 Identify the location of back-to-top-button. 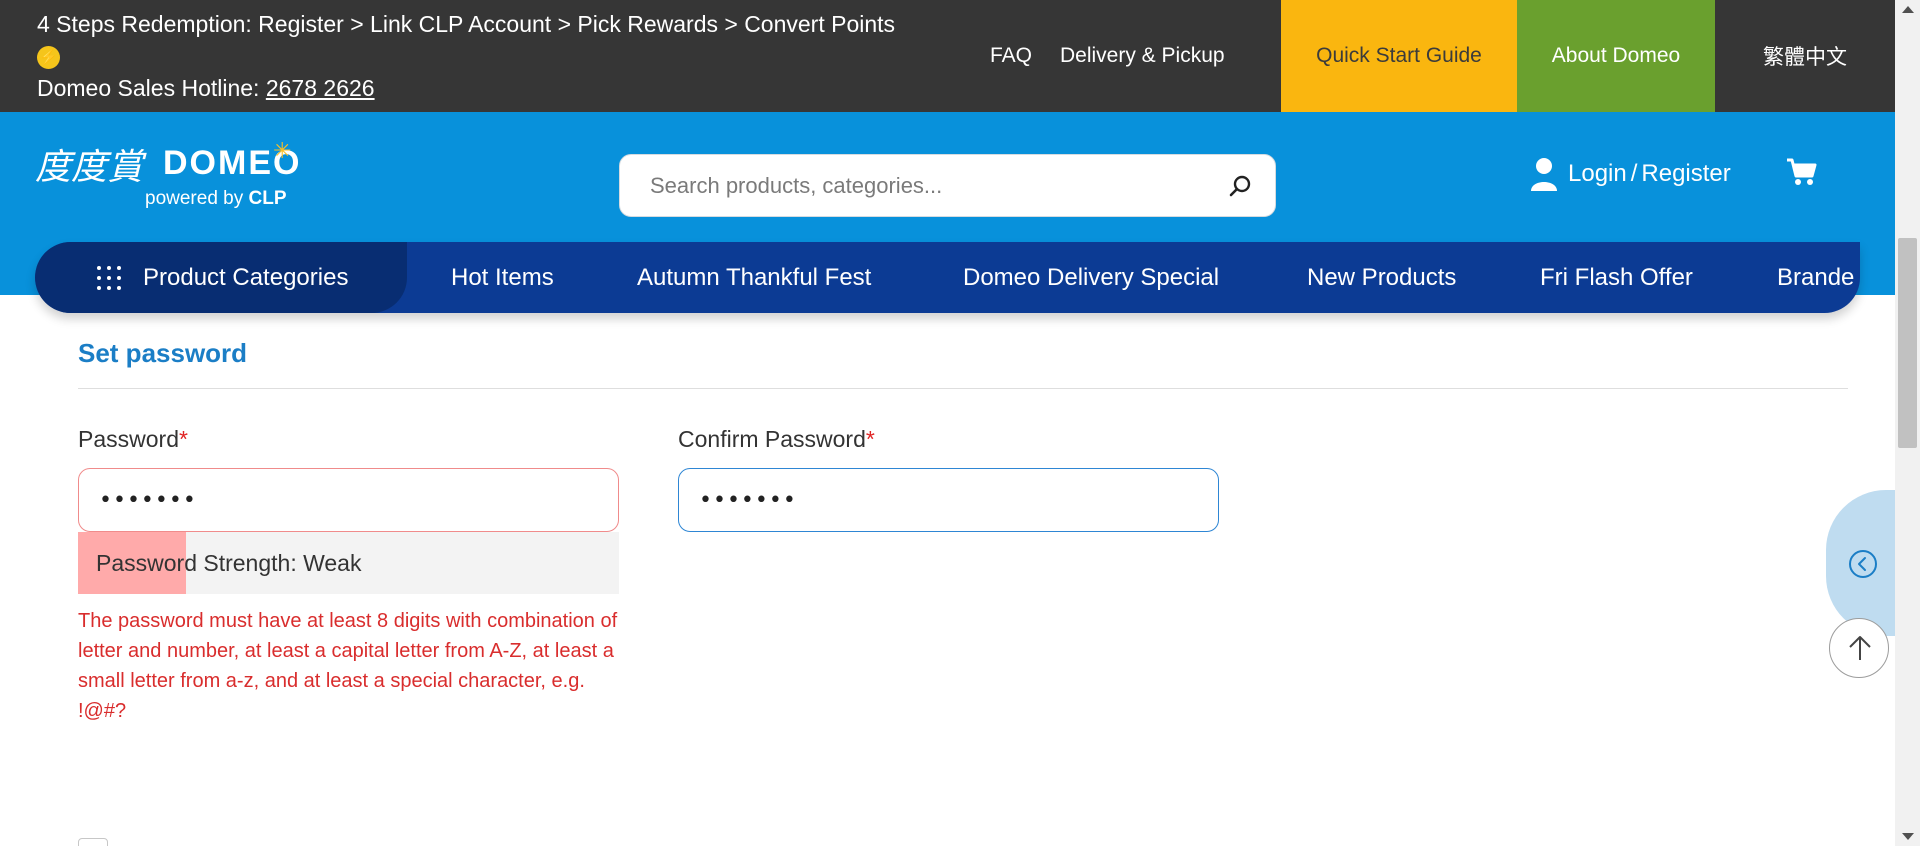
(1859, 648).